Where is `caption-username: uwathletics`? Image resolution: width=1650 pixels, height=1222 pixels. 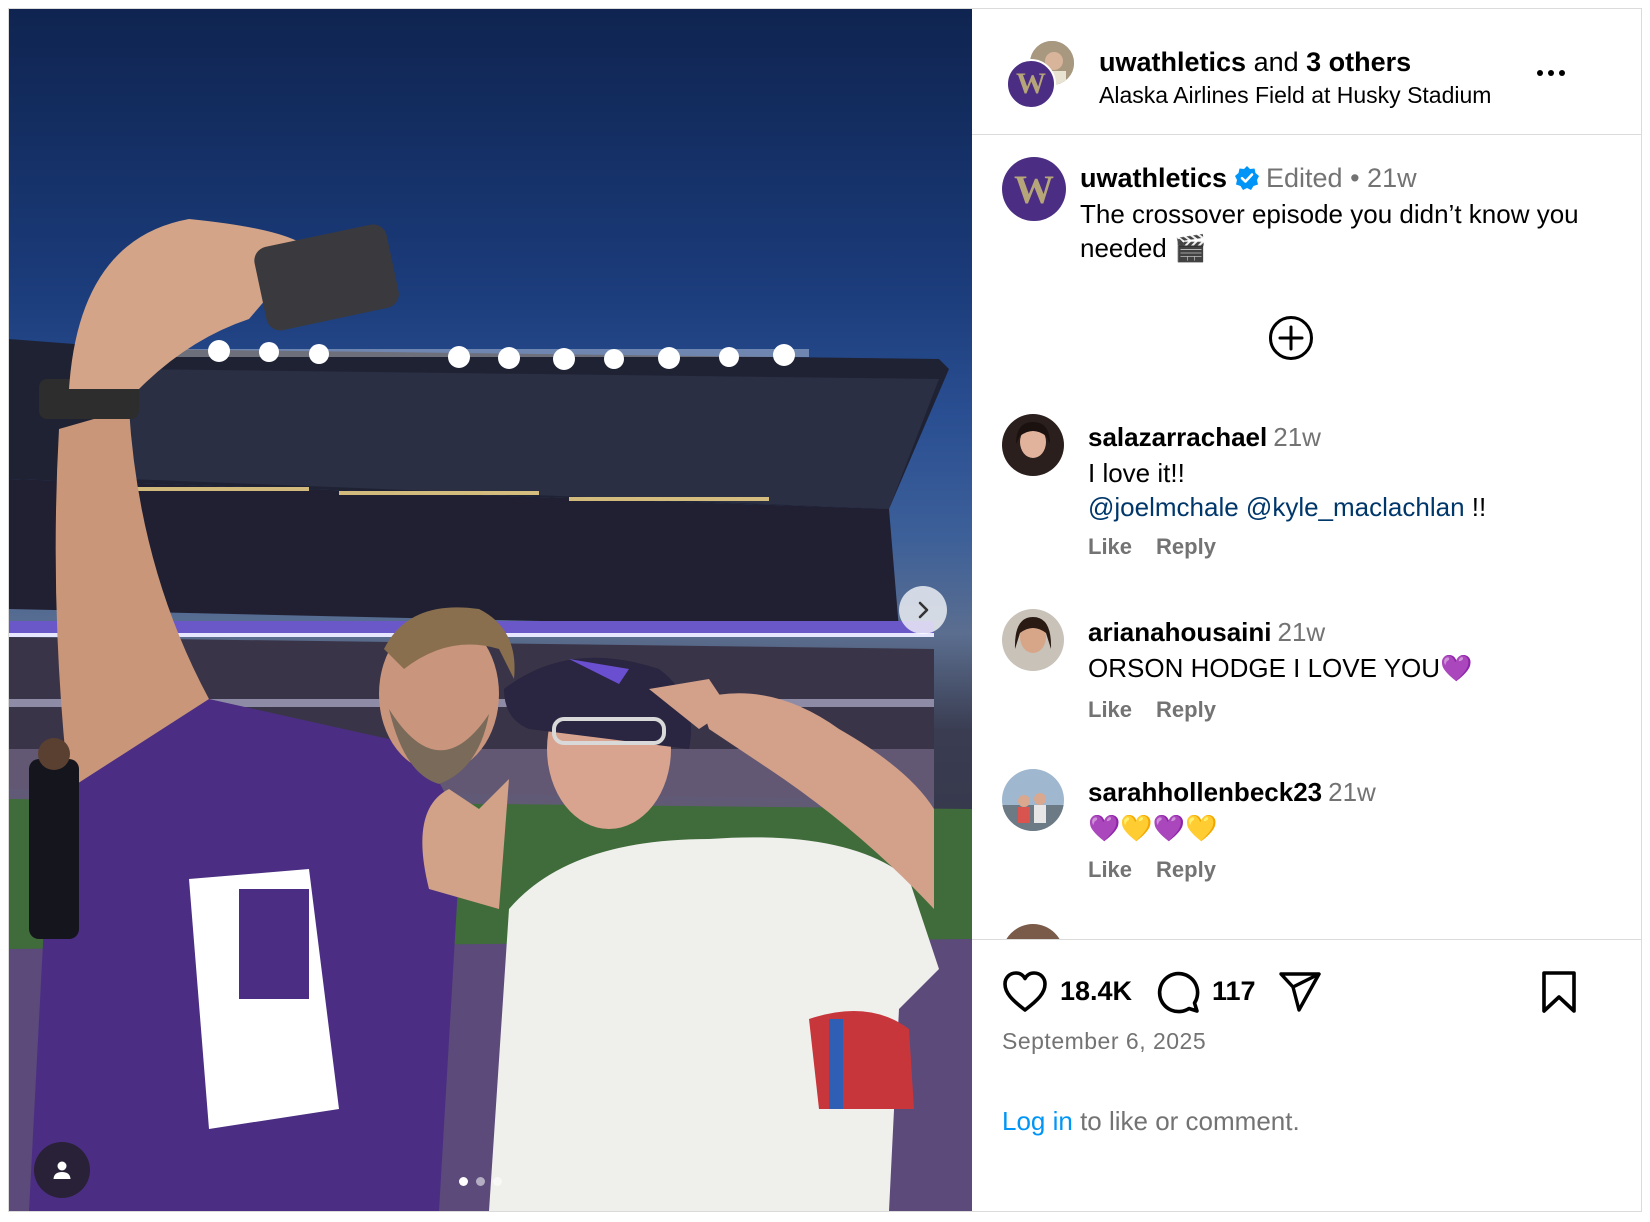
caption-username: uwathletics is located at coordinates (1153, 178).